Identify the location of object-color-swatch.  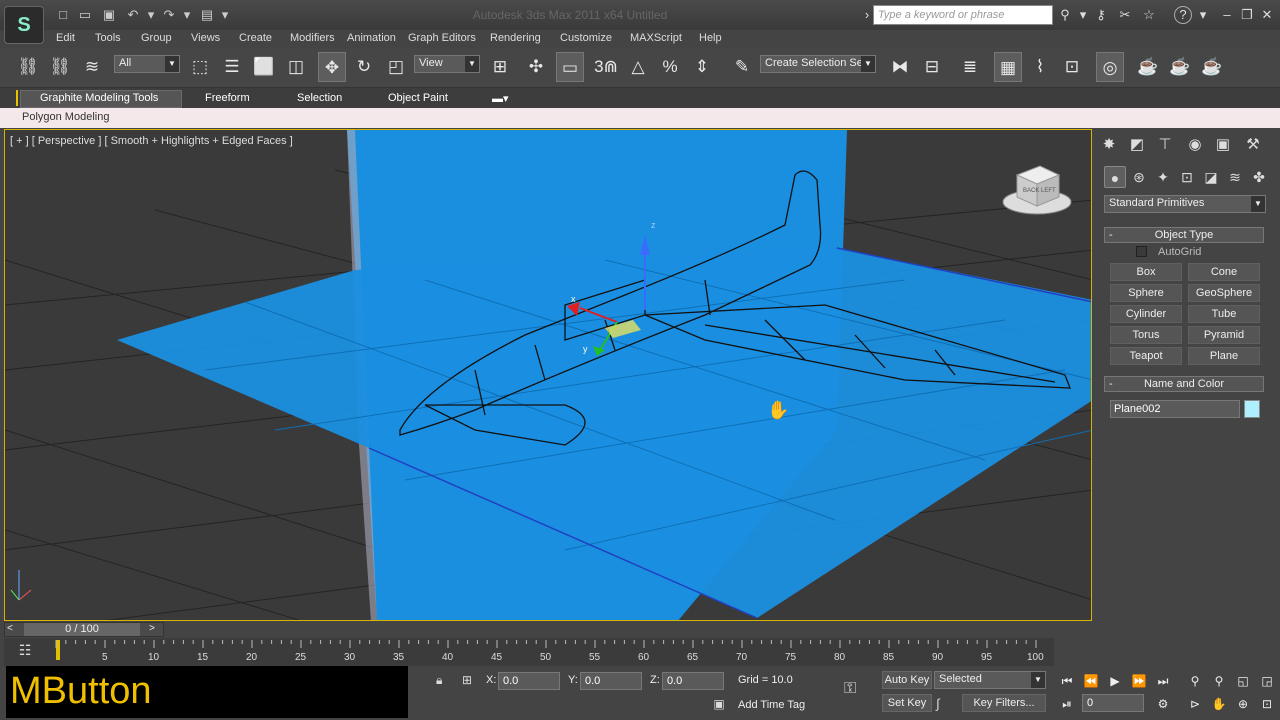
(1252, 409).